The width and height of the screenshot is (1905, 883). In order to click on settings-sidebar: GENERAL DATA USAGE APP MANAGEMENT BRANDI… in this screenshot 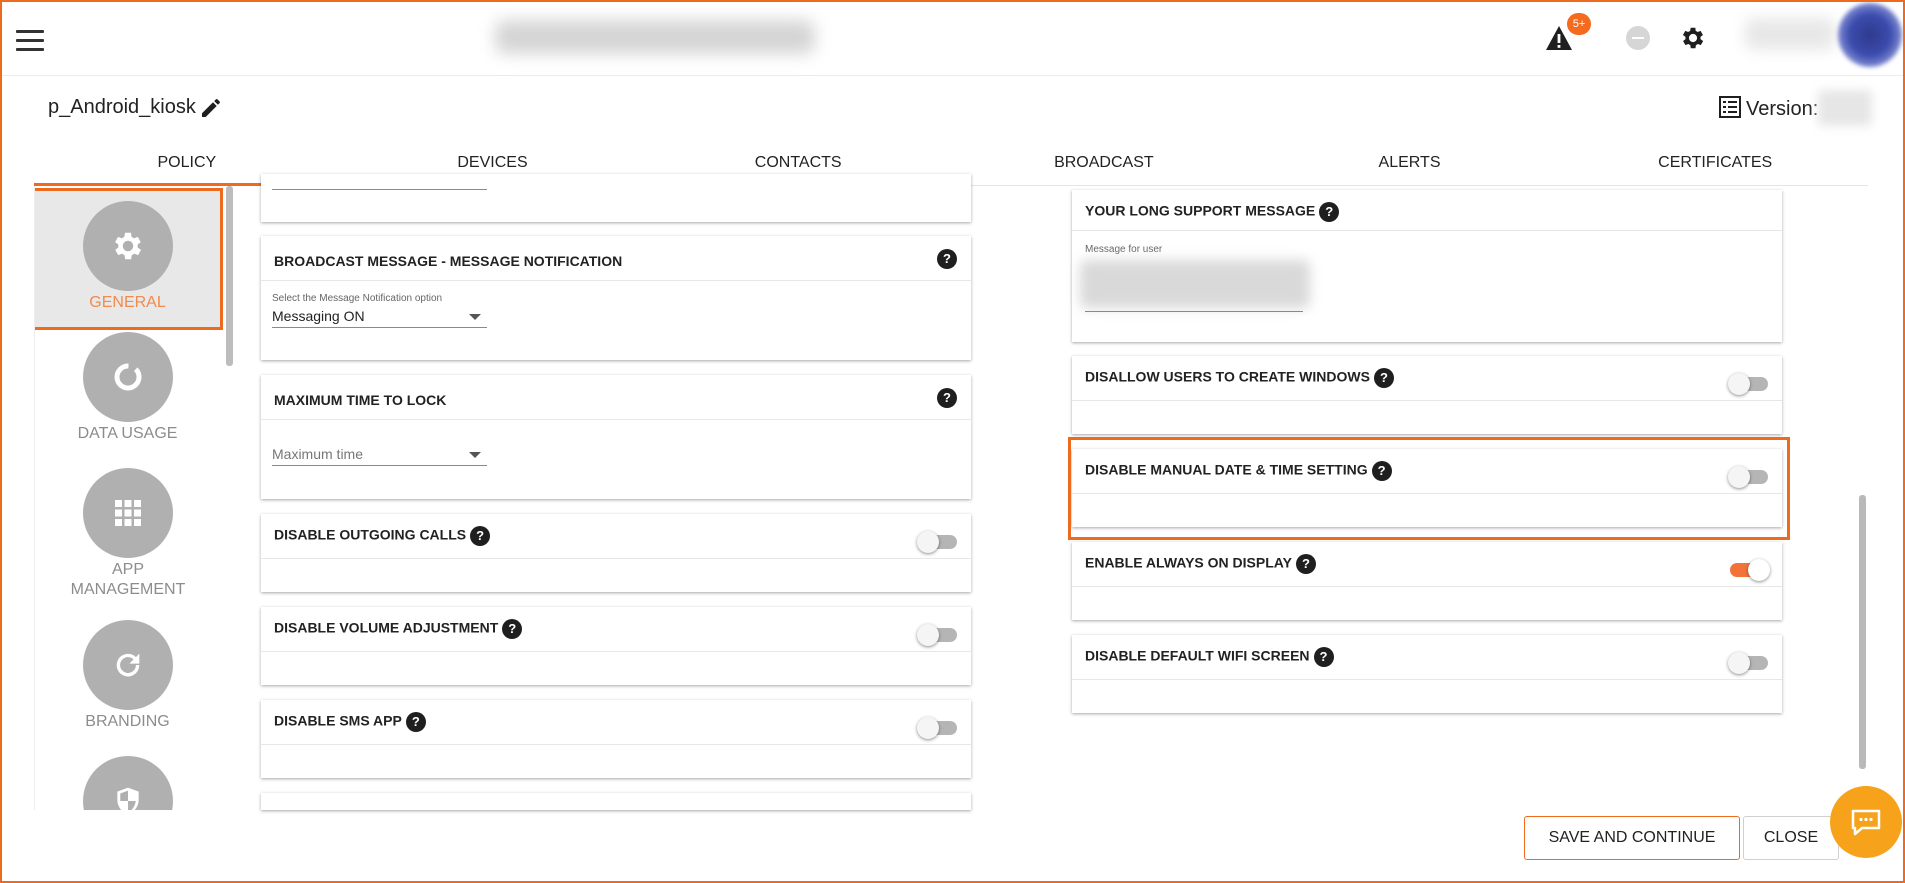, I will do `click(130, 498)`.